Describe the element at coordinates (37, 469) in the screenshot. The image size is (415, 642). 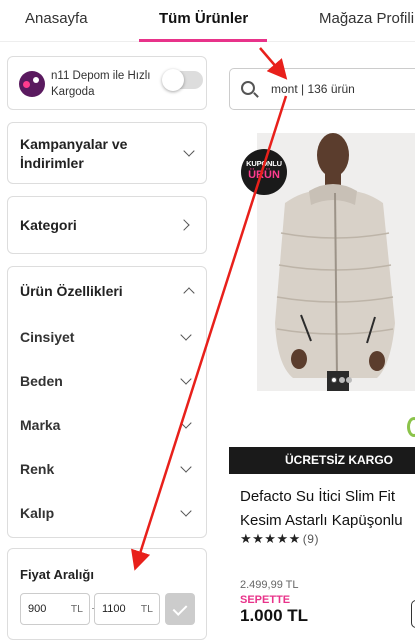
I see `filter-renk: Renk` at that location.